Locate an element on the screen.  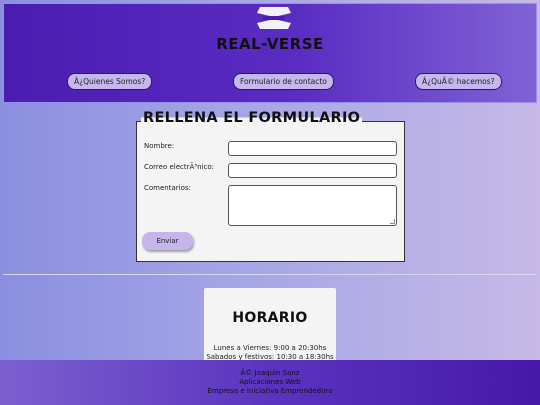
footer-copyright: Â© Joaquin Sanz is located at coordinates (270, 373).